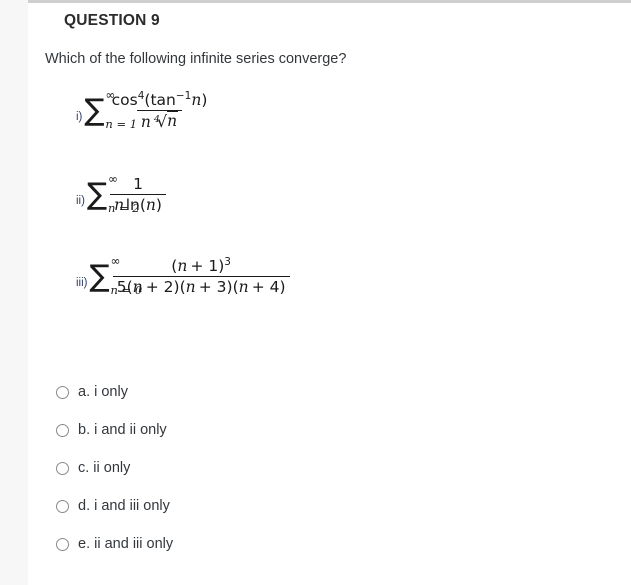 The width and height of the screenshot is (631, 585). I want to click on option-label-a: a. i only, so click(103, 392).